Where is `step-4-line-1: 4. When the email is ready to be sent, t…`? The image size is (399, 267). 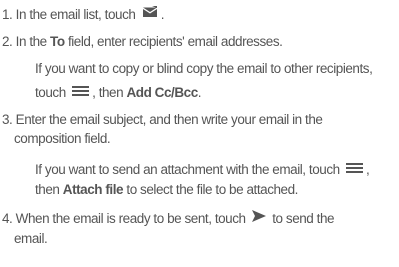 step-4-line-1: 4. When the email is ready to be sent, t… is located at coordinates (168, 218).